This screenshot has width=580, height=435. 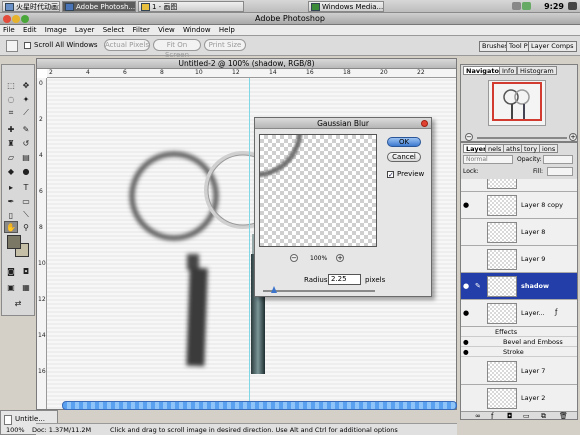 I want to click on zoom-icon, so click(x=25, y=19).